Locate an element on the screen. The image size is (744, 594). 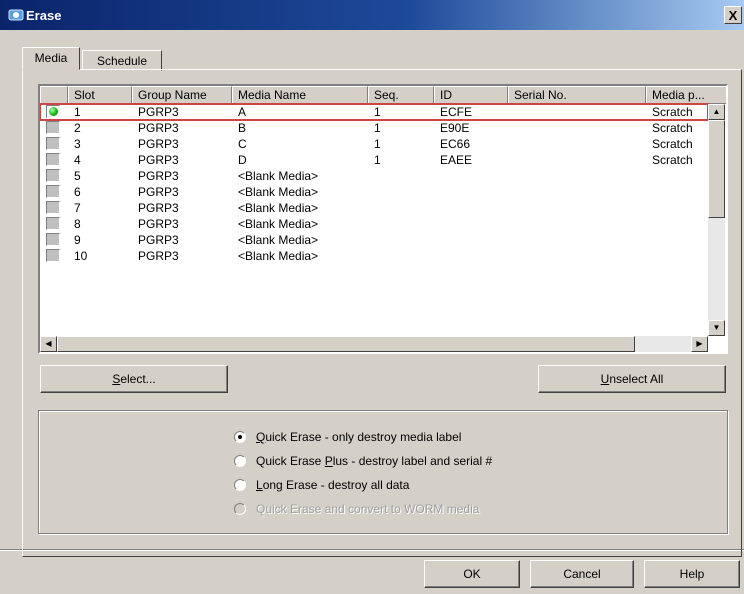
vertical-scroll-thumb is located at coordinates (716, 169).